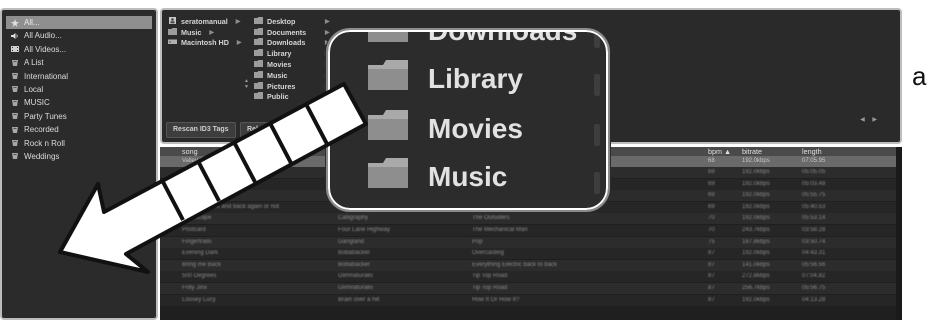 This screenshot has height=320, width=928. I want to click on column-header-bpm: bpm ▲, so click(719, 151).